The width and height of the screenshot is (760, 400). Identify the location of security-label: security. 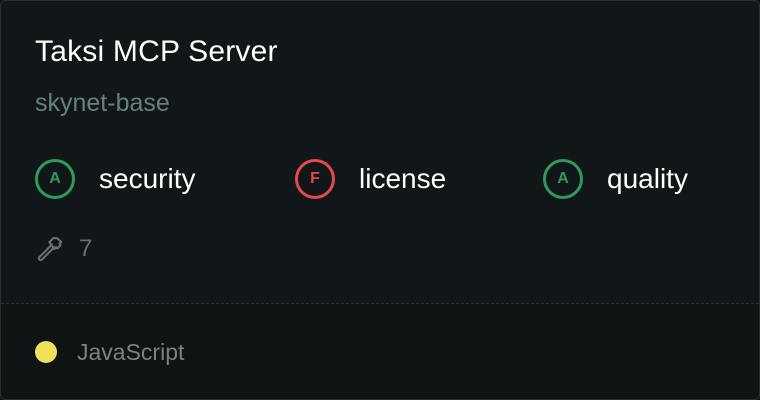
(147, 178).